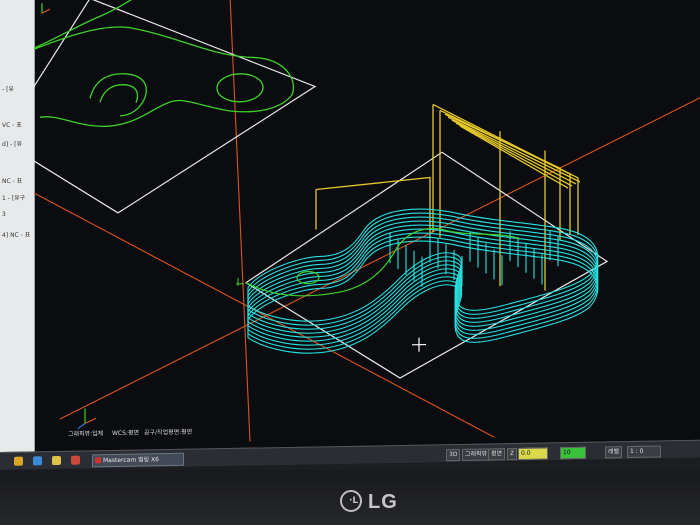 This screenshot has width=700, height=525. What do you see at coordinates (12, 124) in the screenshot?
I see `operation-item: VC - 표` at bounding box center [12, 124].